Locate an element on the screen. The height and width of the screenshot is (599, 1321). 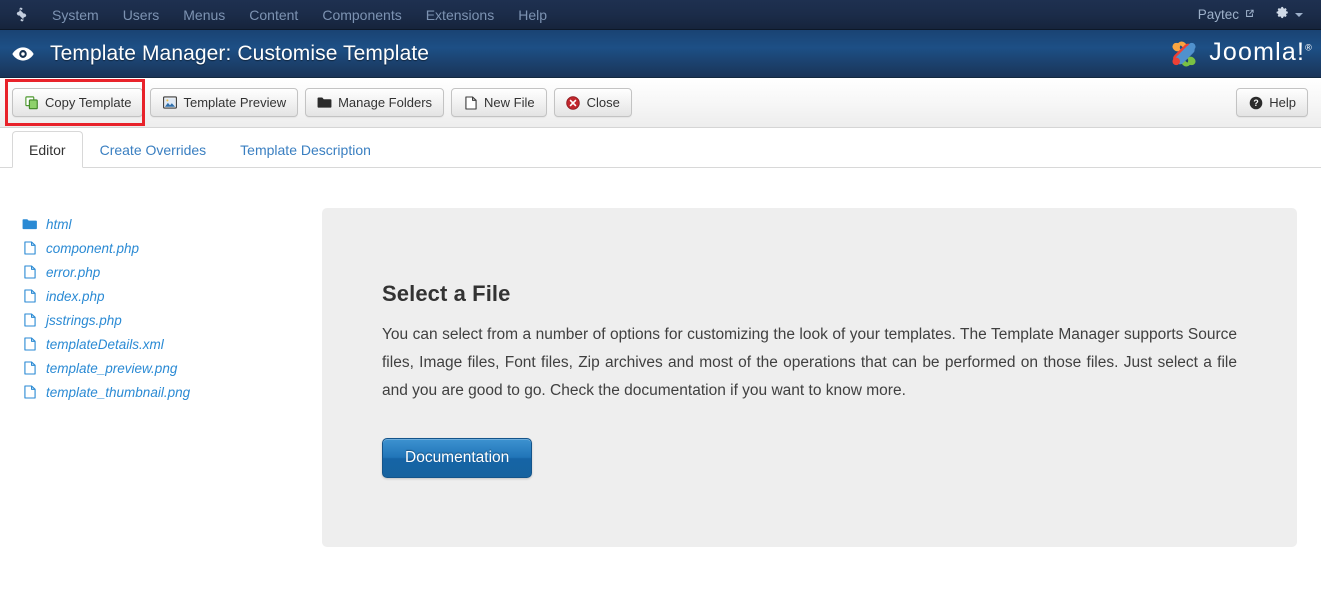
template-preview-label: Template Preview is located at coordinates (235, 102).